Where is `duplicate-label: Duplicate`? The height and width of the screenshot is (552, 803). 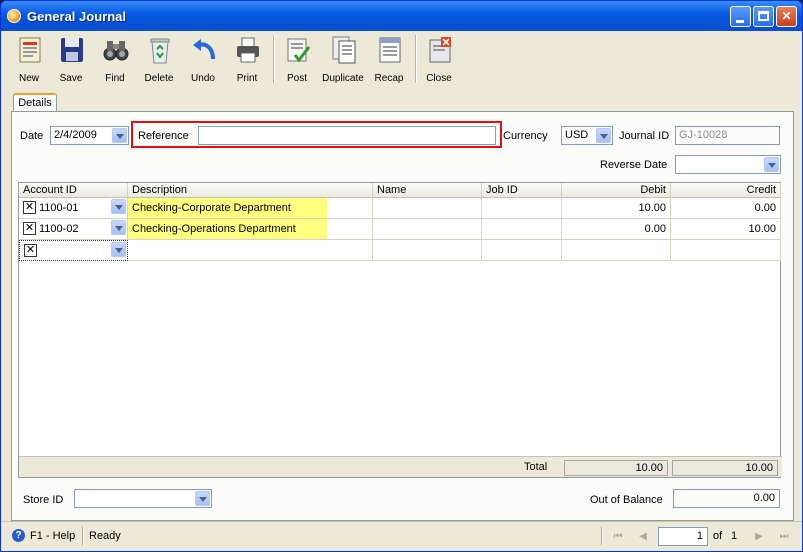
duplicate-label: Duplicate is located at coordinates (343, 78).